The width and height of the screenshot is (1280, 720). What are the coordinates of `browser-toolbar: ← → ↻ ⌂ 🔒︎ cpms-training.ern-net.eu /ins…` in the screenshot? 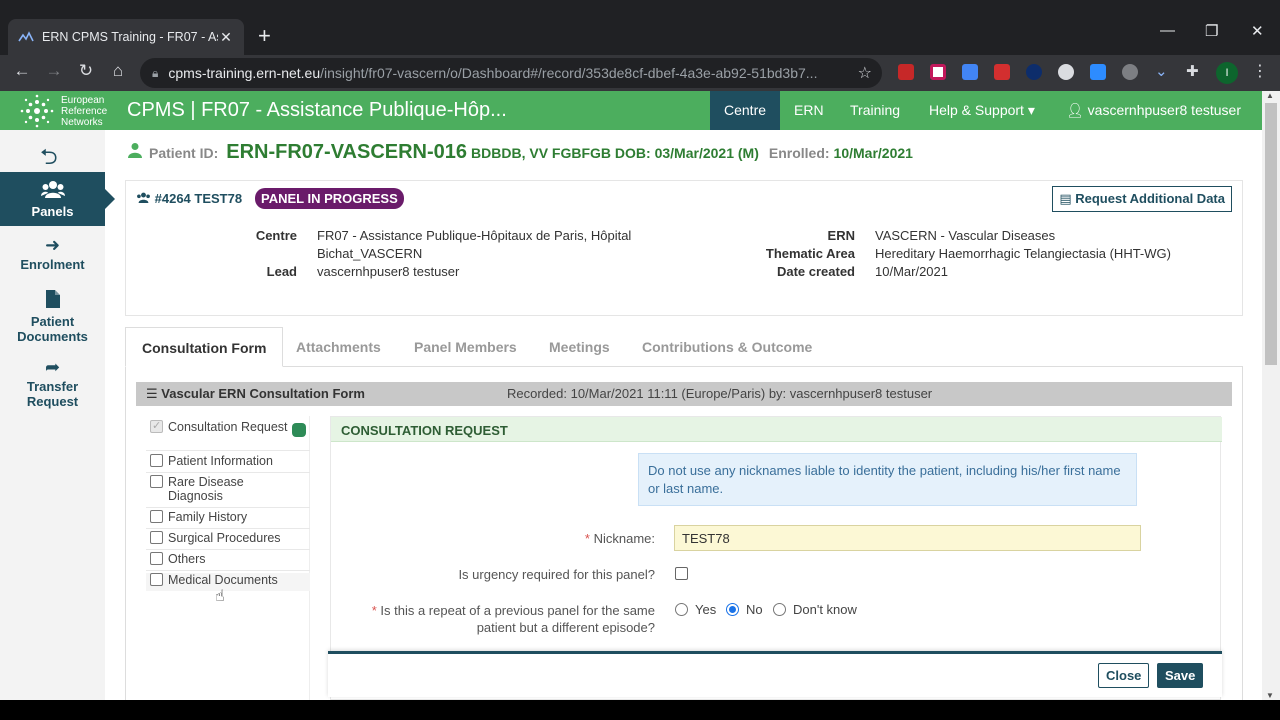 It's located at (640, 73).